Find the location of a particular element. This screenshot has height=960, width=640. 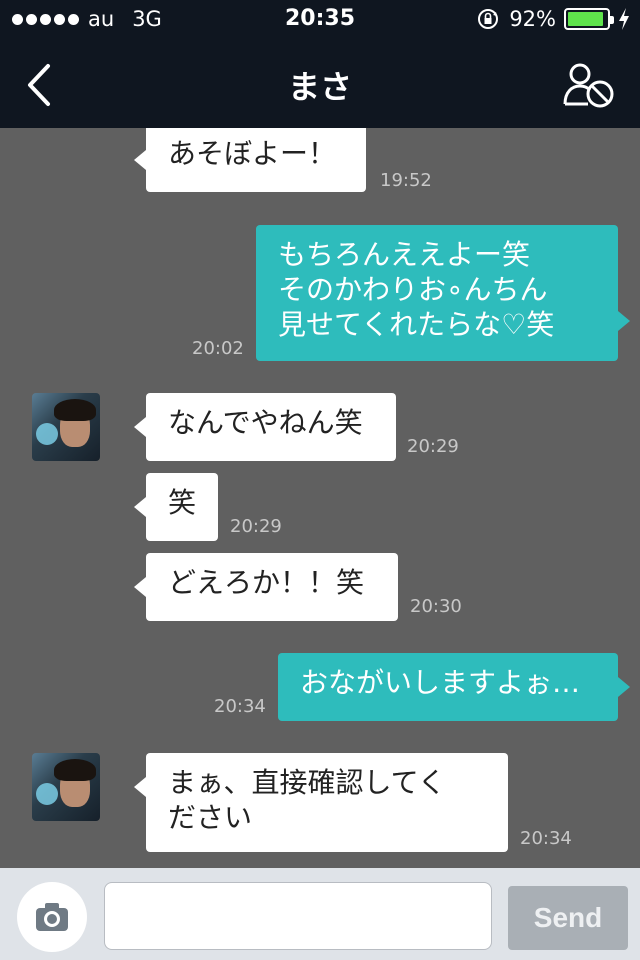

battery-percent: 92% is located at coordinates (532, 19).